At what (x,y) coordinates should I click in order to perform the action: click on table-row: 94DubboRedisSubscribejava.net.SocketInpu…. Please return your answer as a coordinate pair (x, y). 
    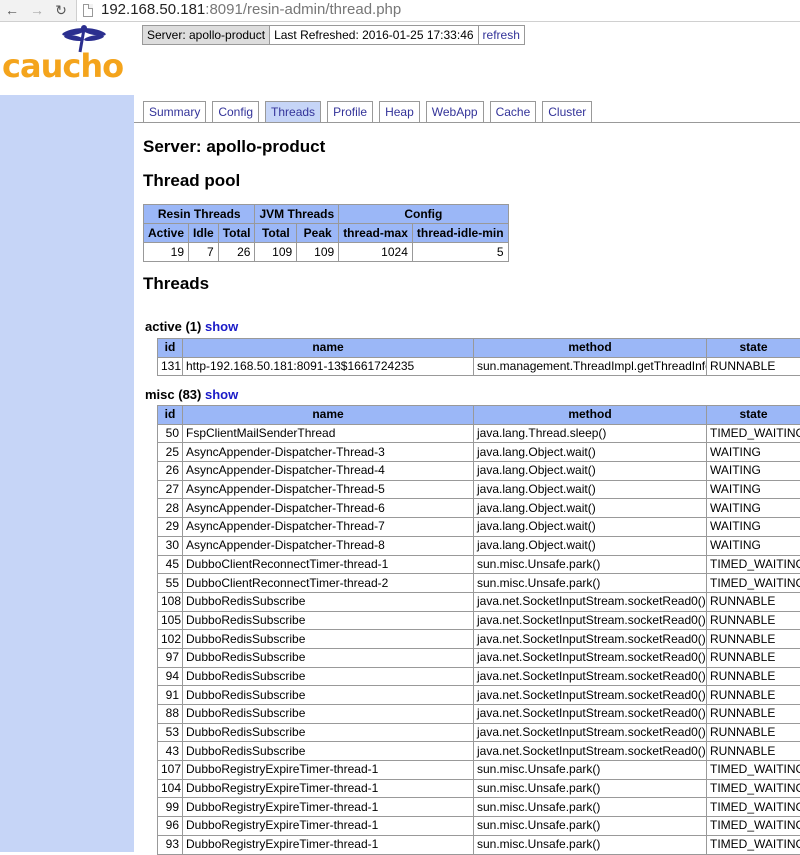
    Looking at the image, I should click on (479, 676).